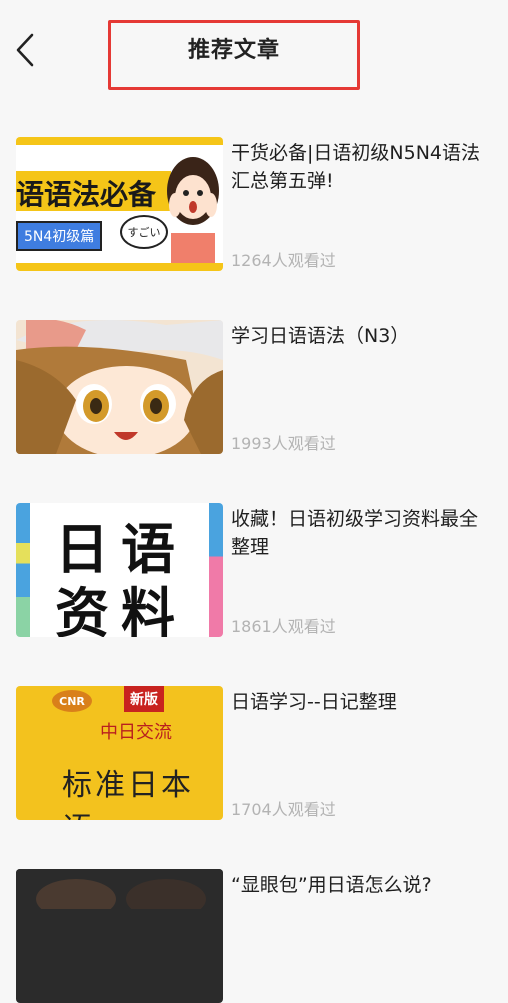 Image resolution: width=508 pixels, height=1003 pixels. I want to click on back-button, so click(25, 50).